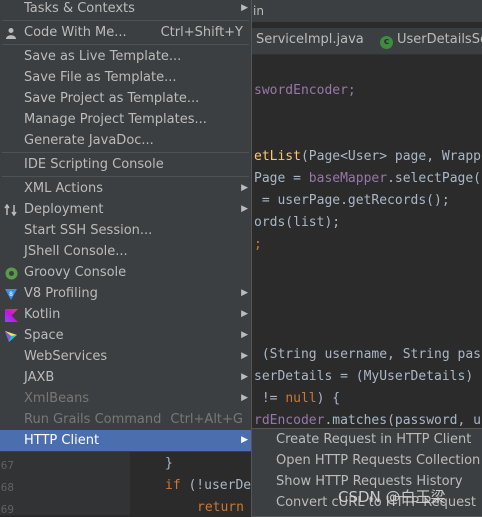  I want to click on svg-text: 8, so click(11, 294).